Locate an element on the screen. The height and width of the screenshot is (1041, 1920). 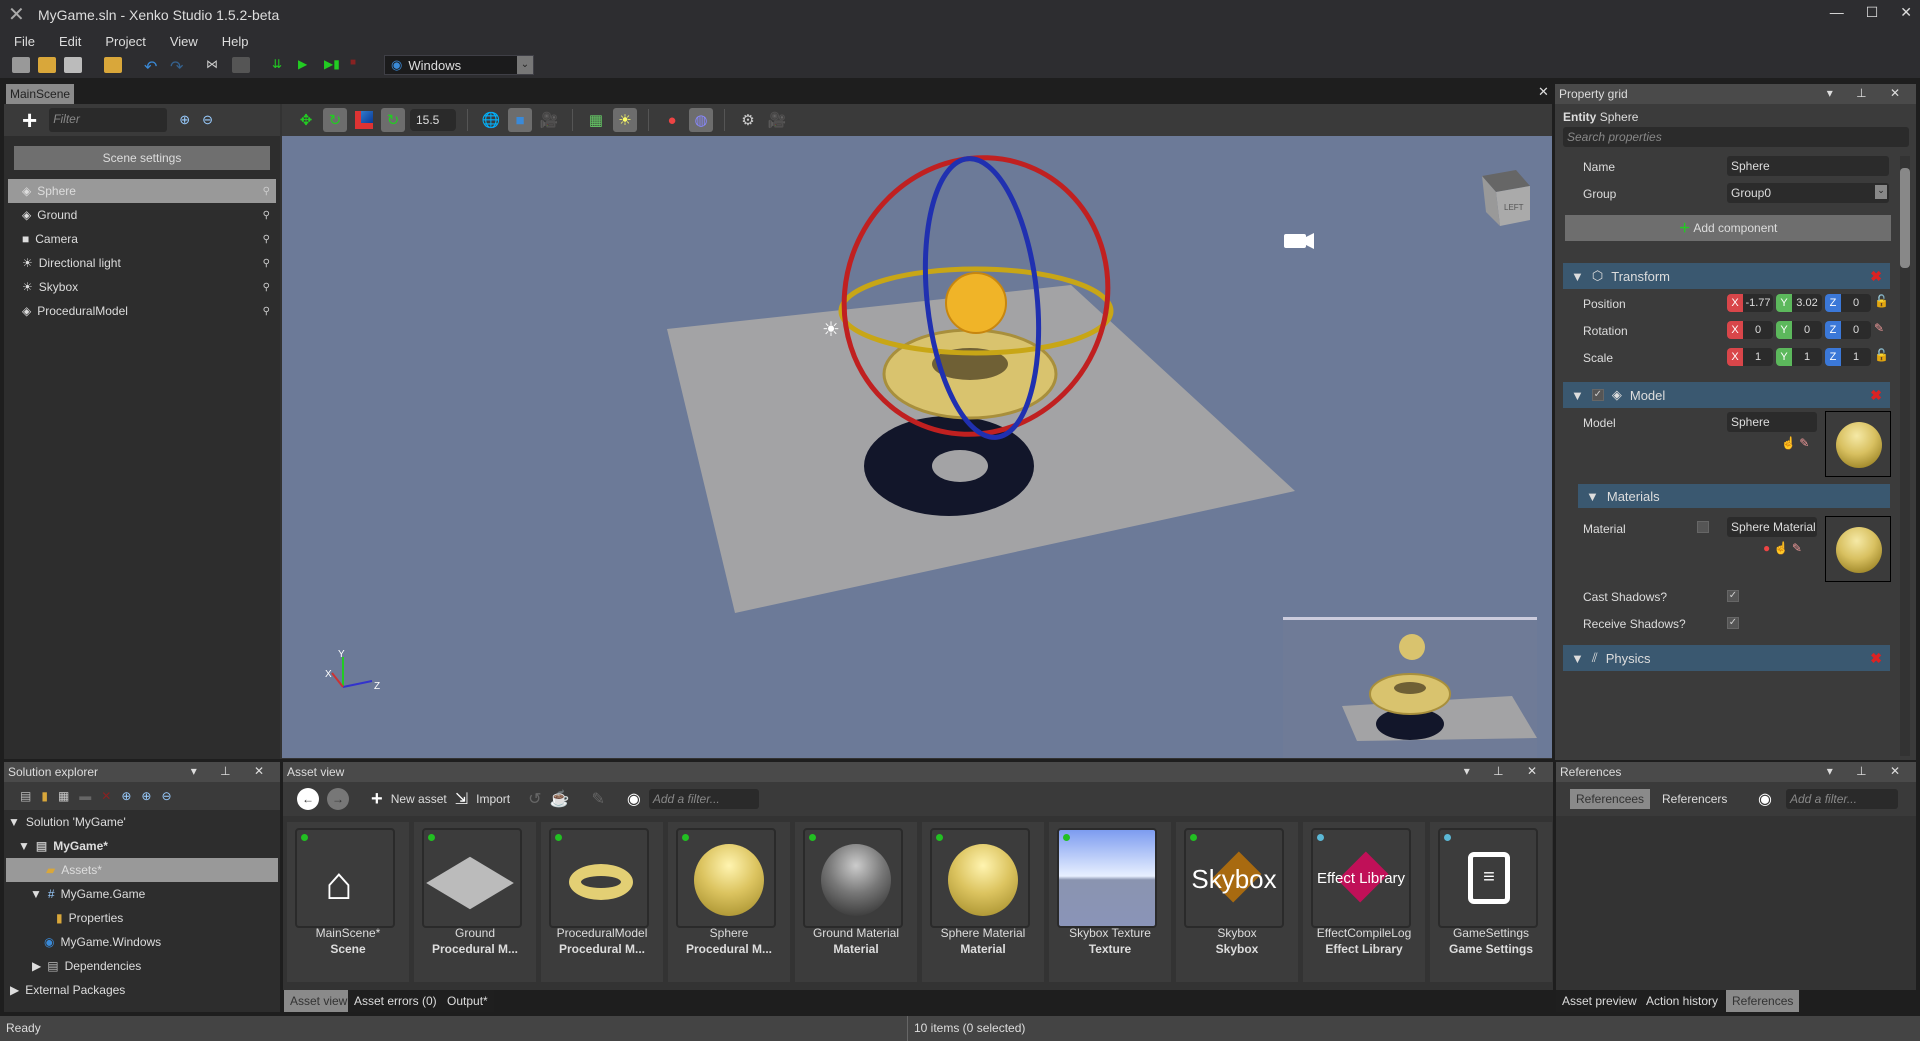
rotation-x-input: 0 is located at coordinates (1758, 330).